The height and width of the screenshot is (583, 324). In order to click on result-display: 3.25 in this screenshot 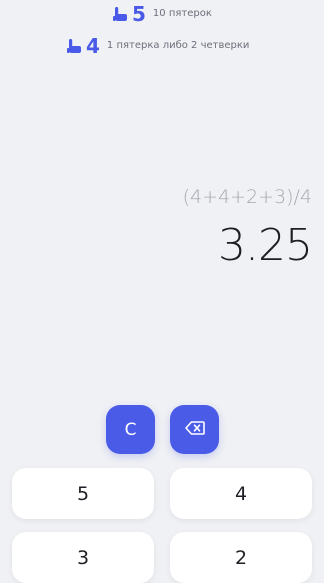, I will do `click(265, 245)`.